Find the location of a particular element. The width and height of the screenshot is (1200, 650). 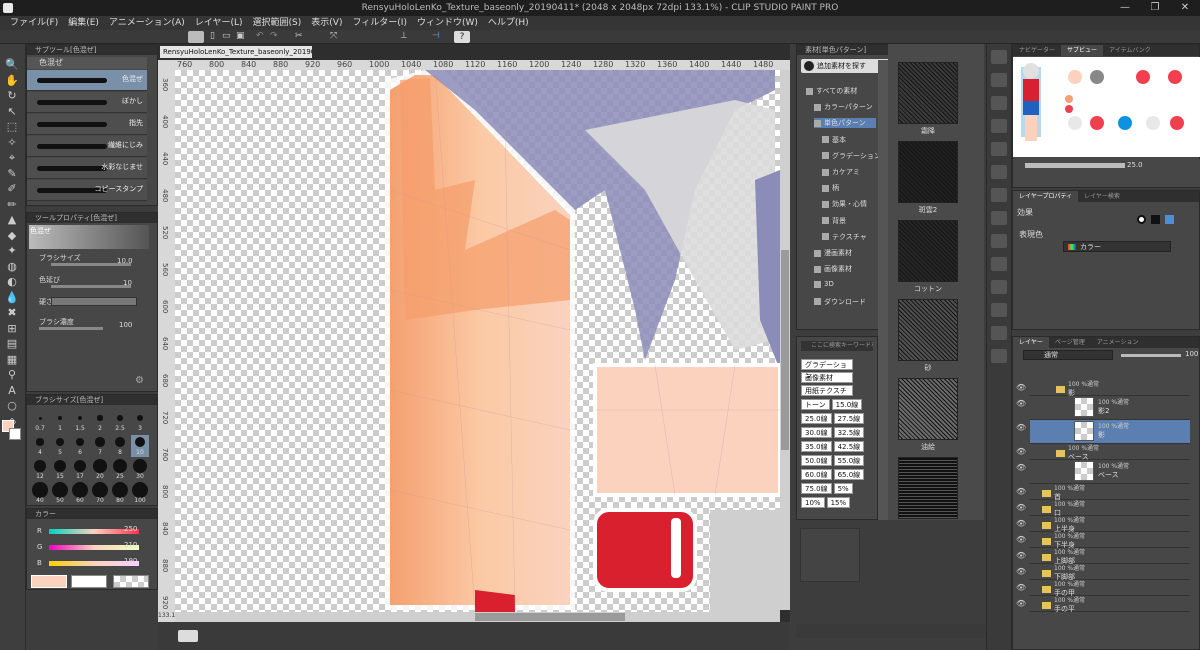

brush-size-value: 10.0 is located at coordinates (125, 261).